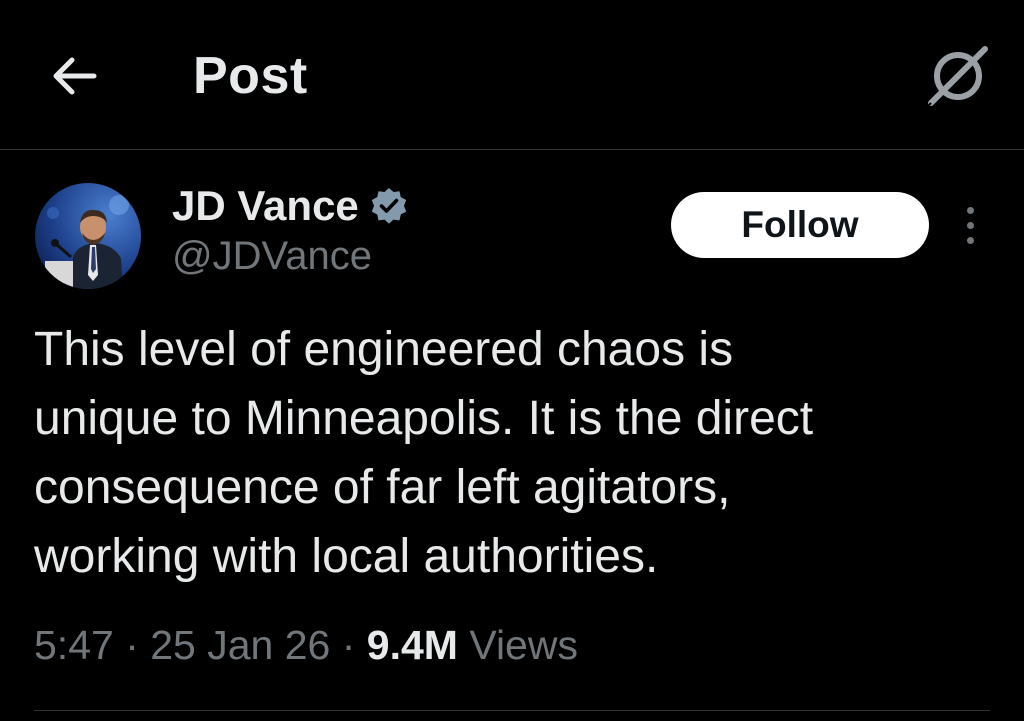 This screenshot has width=1024, height=721. What do you see at coordinates (970, 210) in the screenshot?
I see `more-vertical-icon` at bounding box center [970, 210].